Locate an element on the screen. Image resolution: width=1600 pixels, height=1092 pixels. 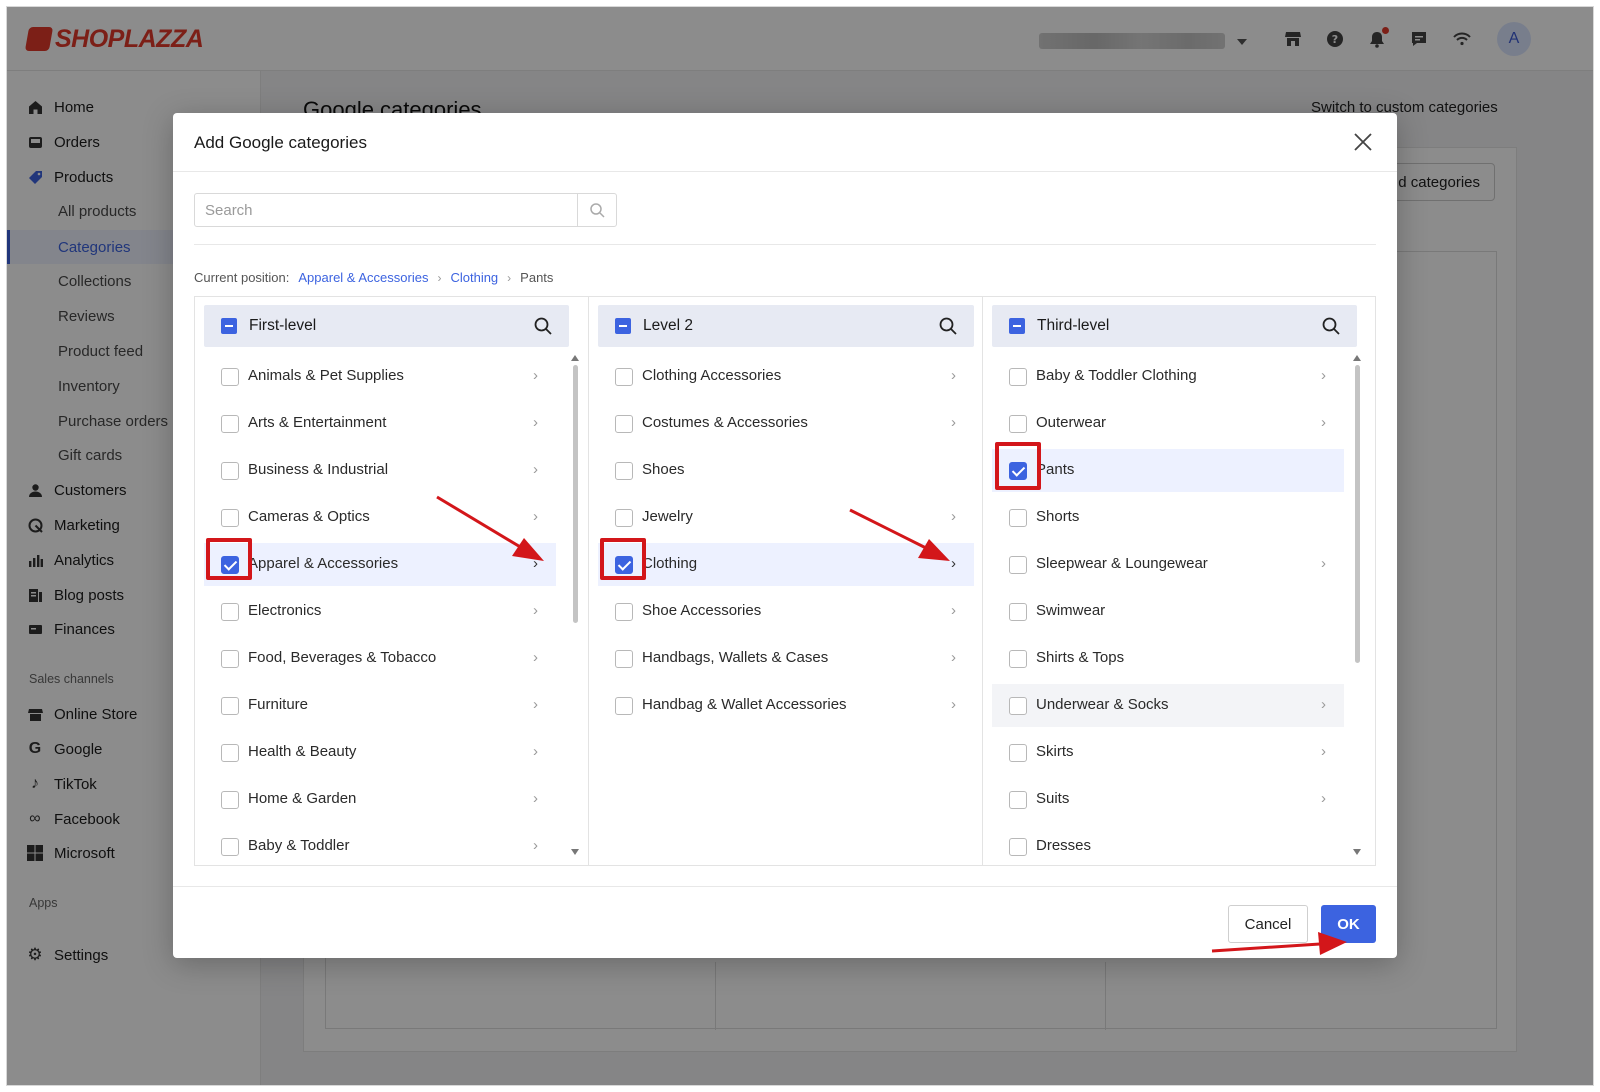
category-row-baby-and-toddler: Baby & Toddler › is located at coordinates (380, 846).